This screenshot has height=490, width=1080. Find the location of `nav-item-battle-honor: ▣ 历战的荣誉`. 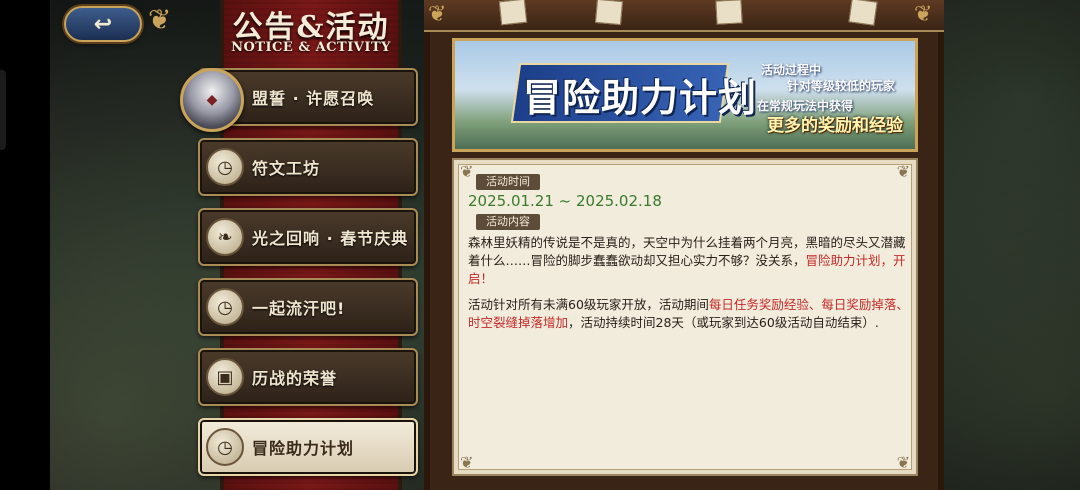

nav-item-battle-honor: ▣ 历战的荣誉 is located at coordinates (308, 377).